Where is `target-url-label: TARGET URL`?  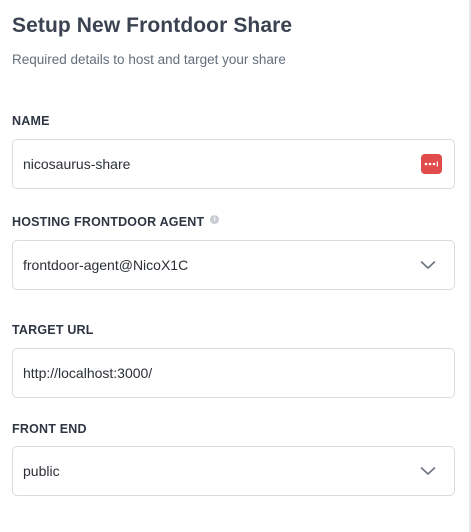 target-url-label: TARGET URL is located at coordinates (53, 330).